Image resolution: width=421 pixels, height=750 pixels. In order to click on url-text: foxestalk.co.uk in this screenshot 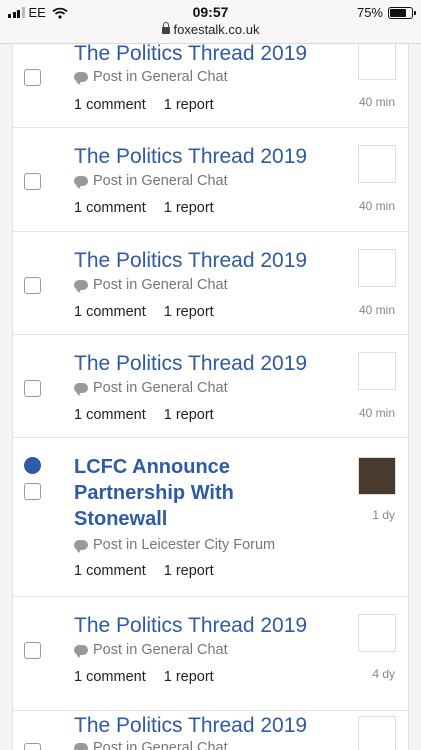, I will do `click(216, 29)`.